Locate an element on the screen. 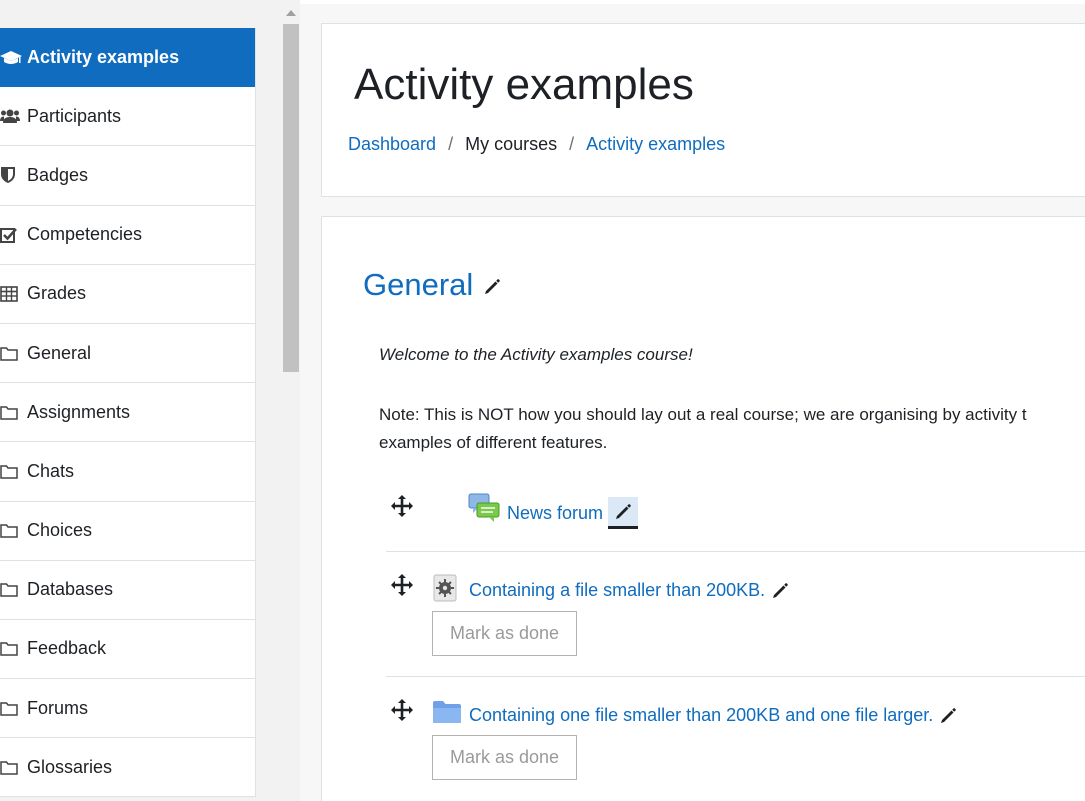 This screenshot has height=801, width=1085. section-welcome-text: Welcome to the Activity examples course! is located at coordinates (536, 354).